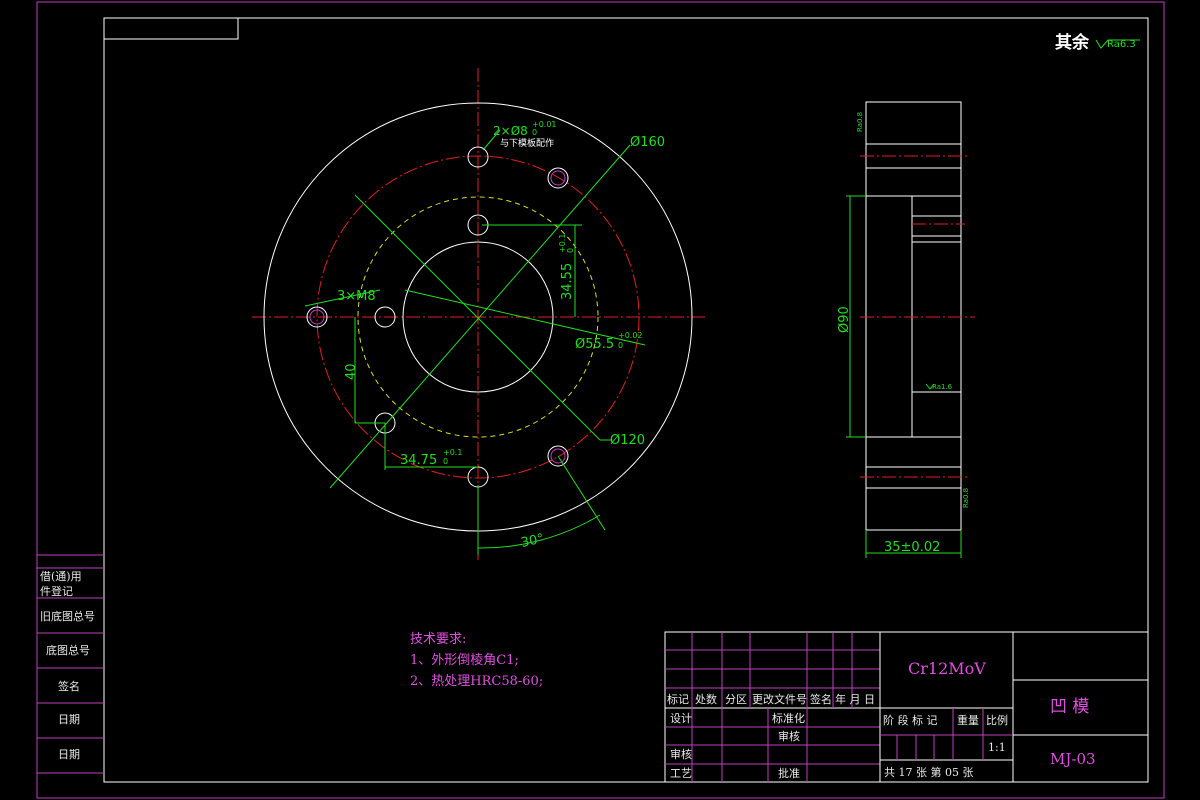 Image resolution: width=1200 pixels, height=800 pixels. Describe the element at coordinates (464, 660) in the screenshot. I see `tech-item-1: 1、外形倒棱角C1;` at that location.